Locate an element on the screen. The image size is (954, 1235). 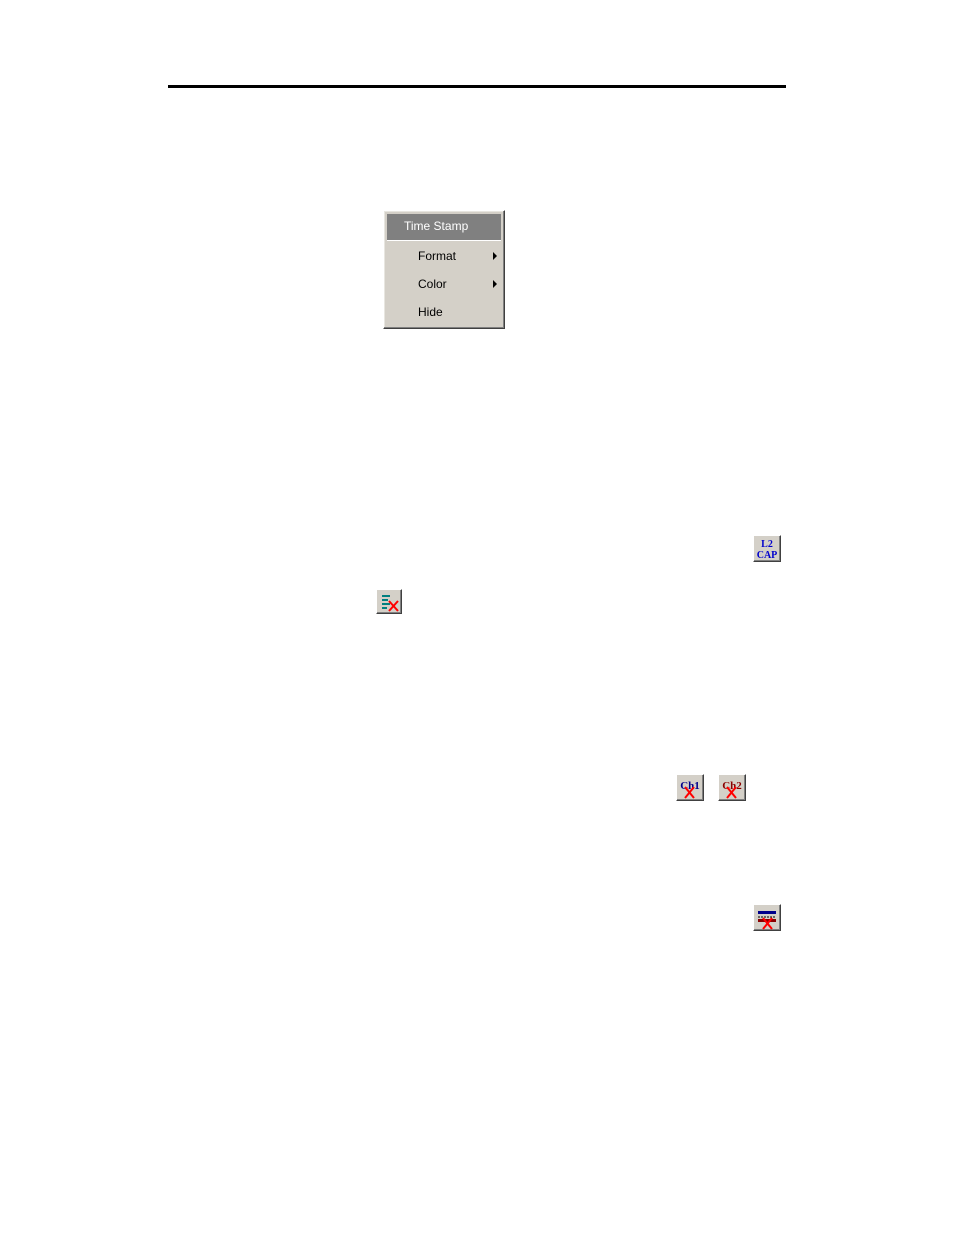
clear-both-channels-icon is located at coordinates (767, 920).